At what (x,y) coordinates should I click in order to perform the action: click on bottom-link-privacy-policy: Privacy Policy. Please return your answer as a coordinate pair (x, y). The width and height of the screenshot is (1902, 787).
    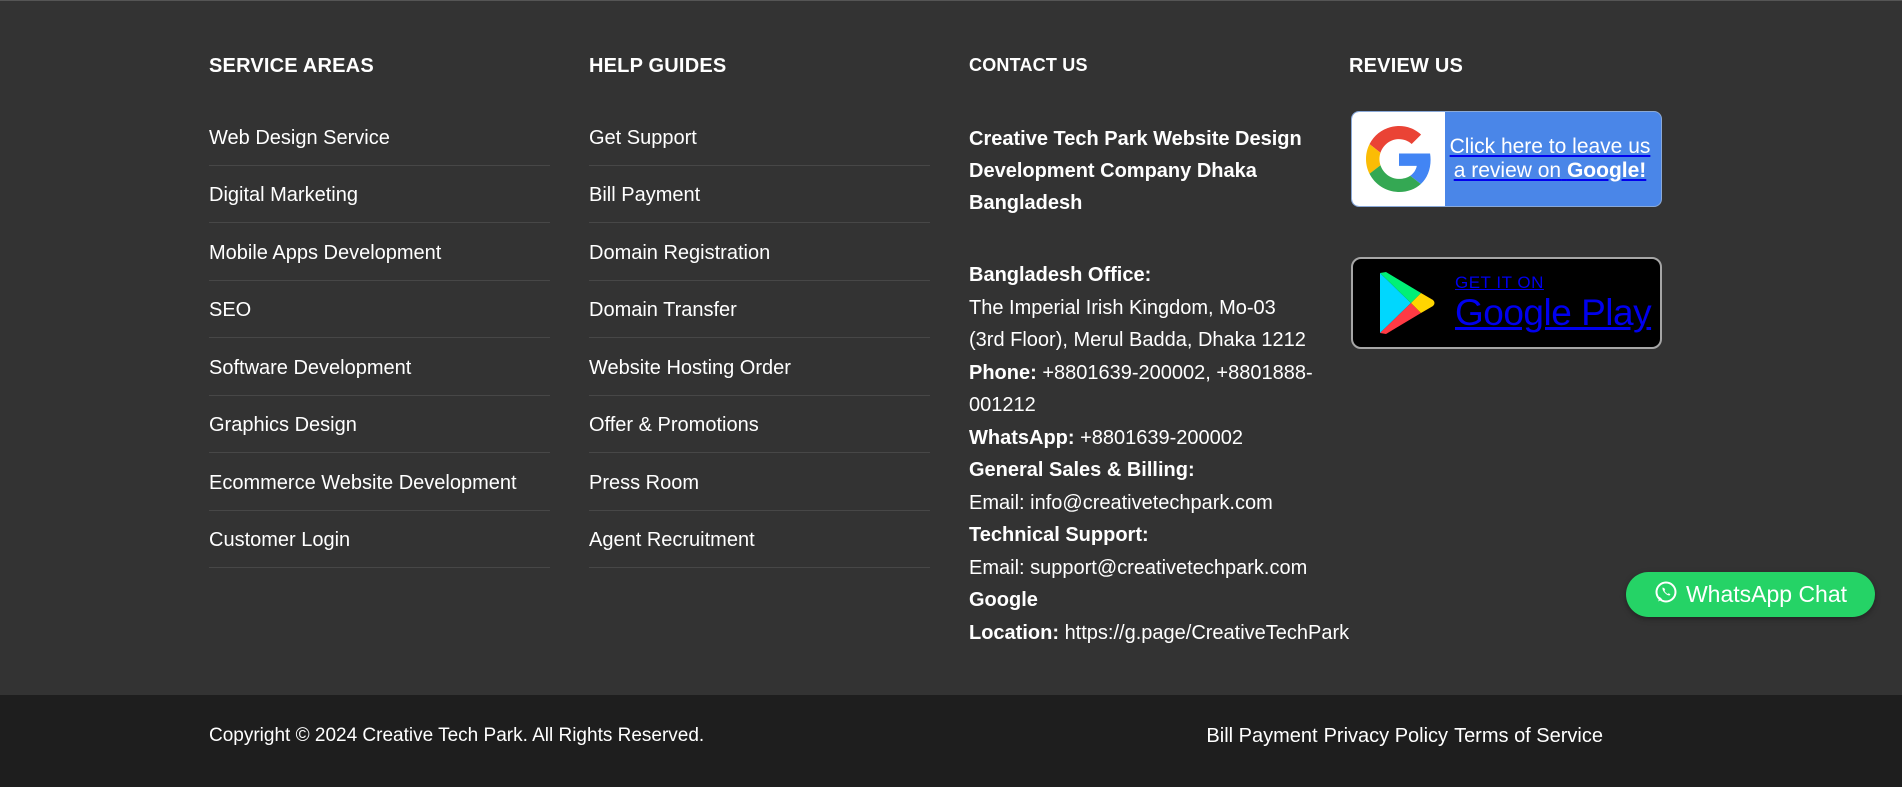
    Looking at the image, I should click on (1386, 736).